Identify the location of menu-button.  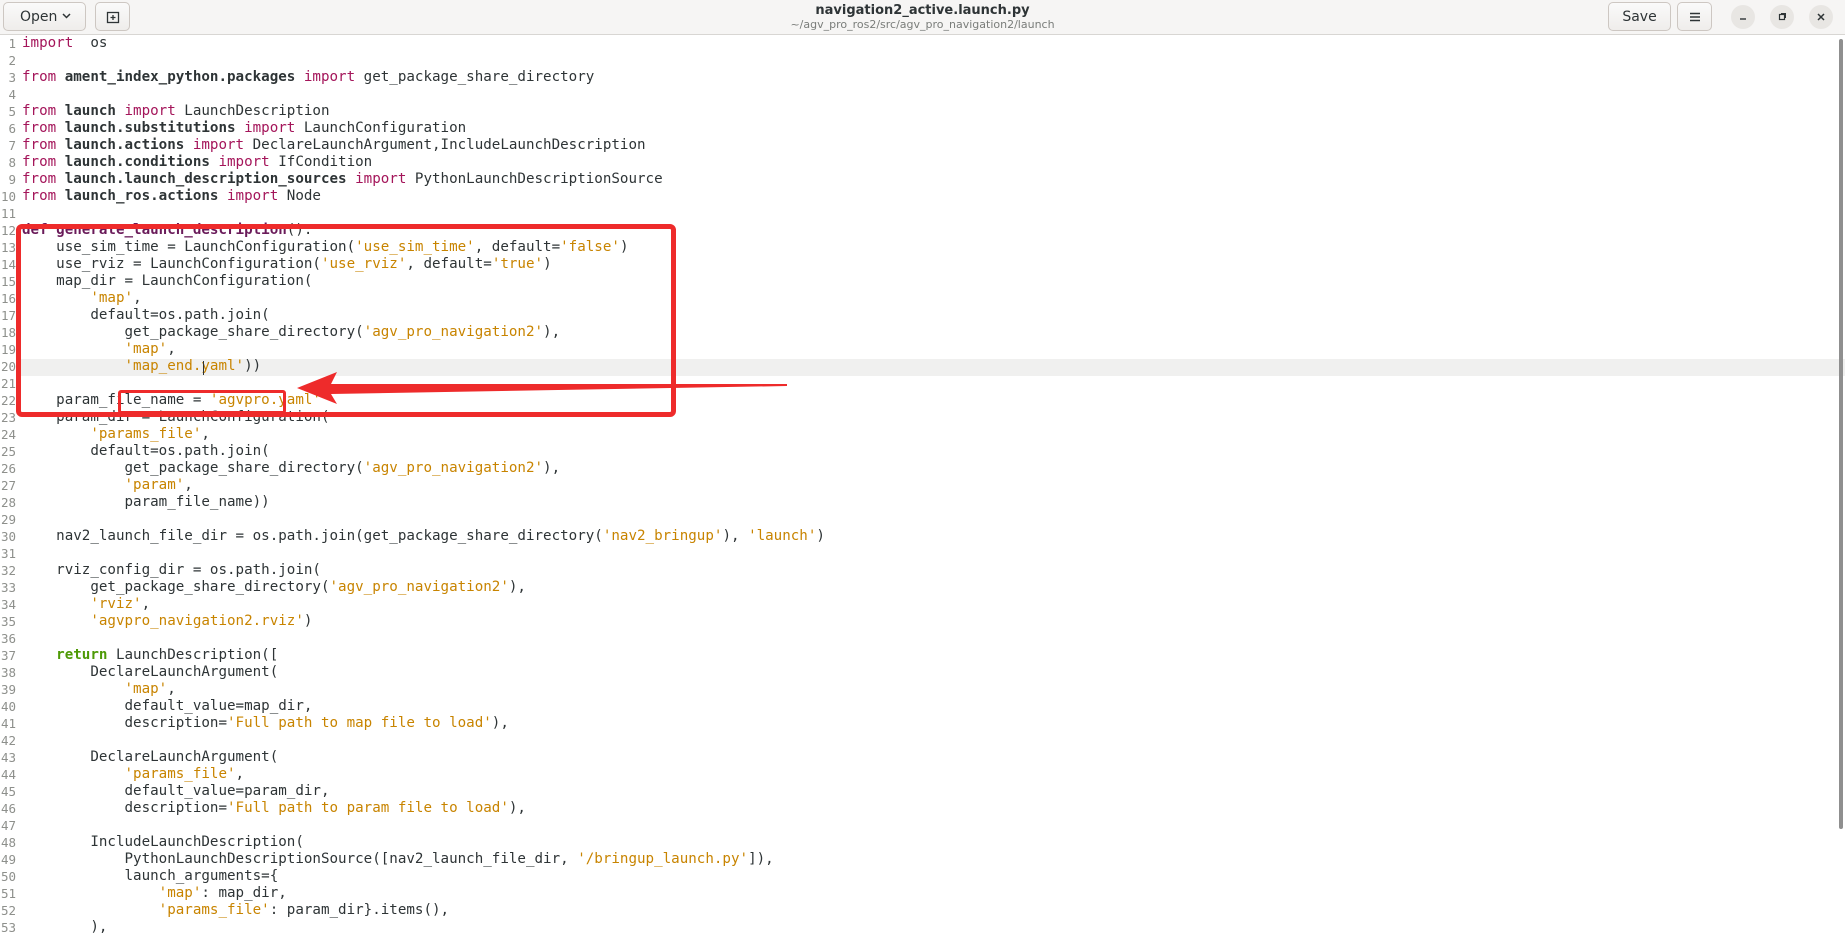
(1694, 16).